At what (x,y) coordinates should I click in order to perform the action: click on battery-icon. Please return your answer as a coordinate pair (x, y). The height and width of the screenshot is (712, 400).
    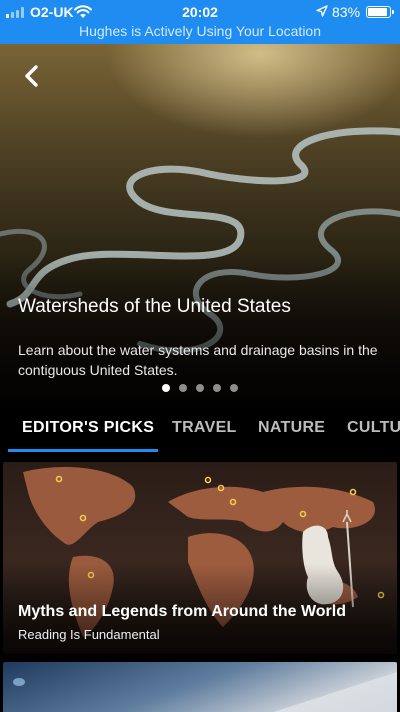
    Looking at the image, I should click on (380, 12).